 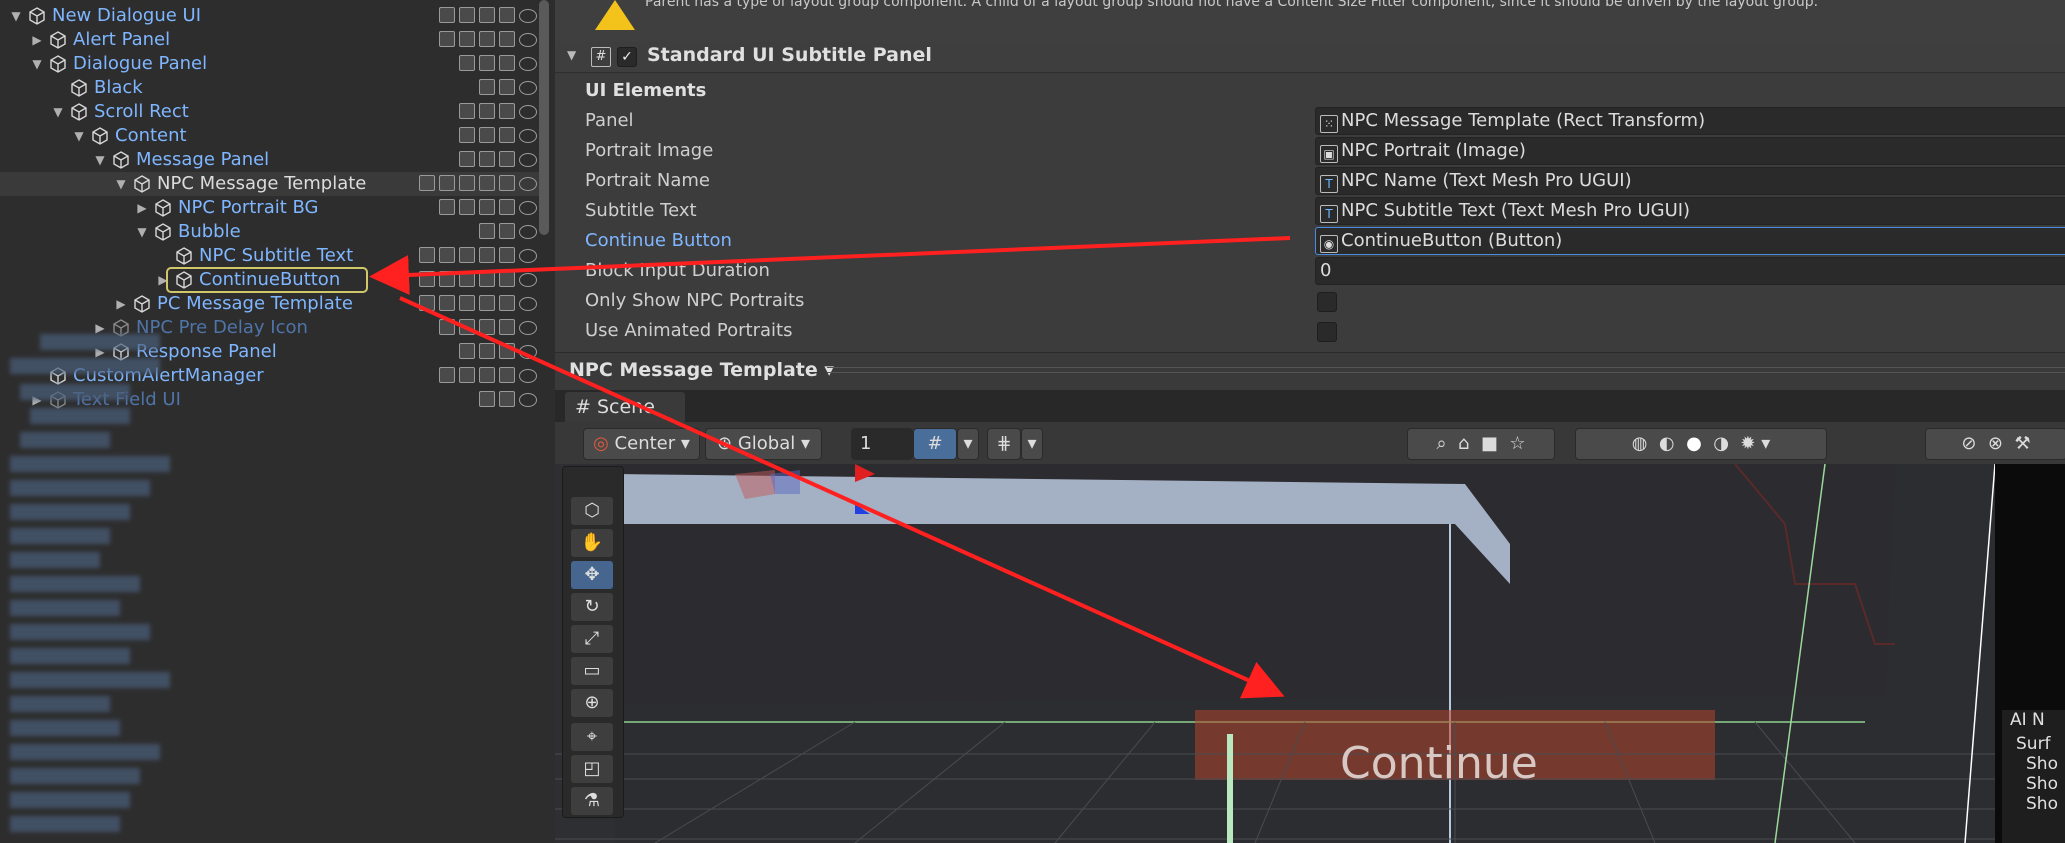 What do you see at coordinates (272, 40) in the screenshot?
I see `hierarchy-row: ▶ Alert Panel` at bounding box center [272, 40].